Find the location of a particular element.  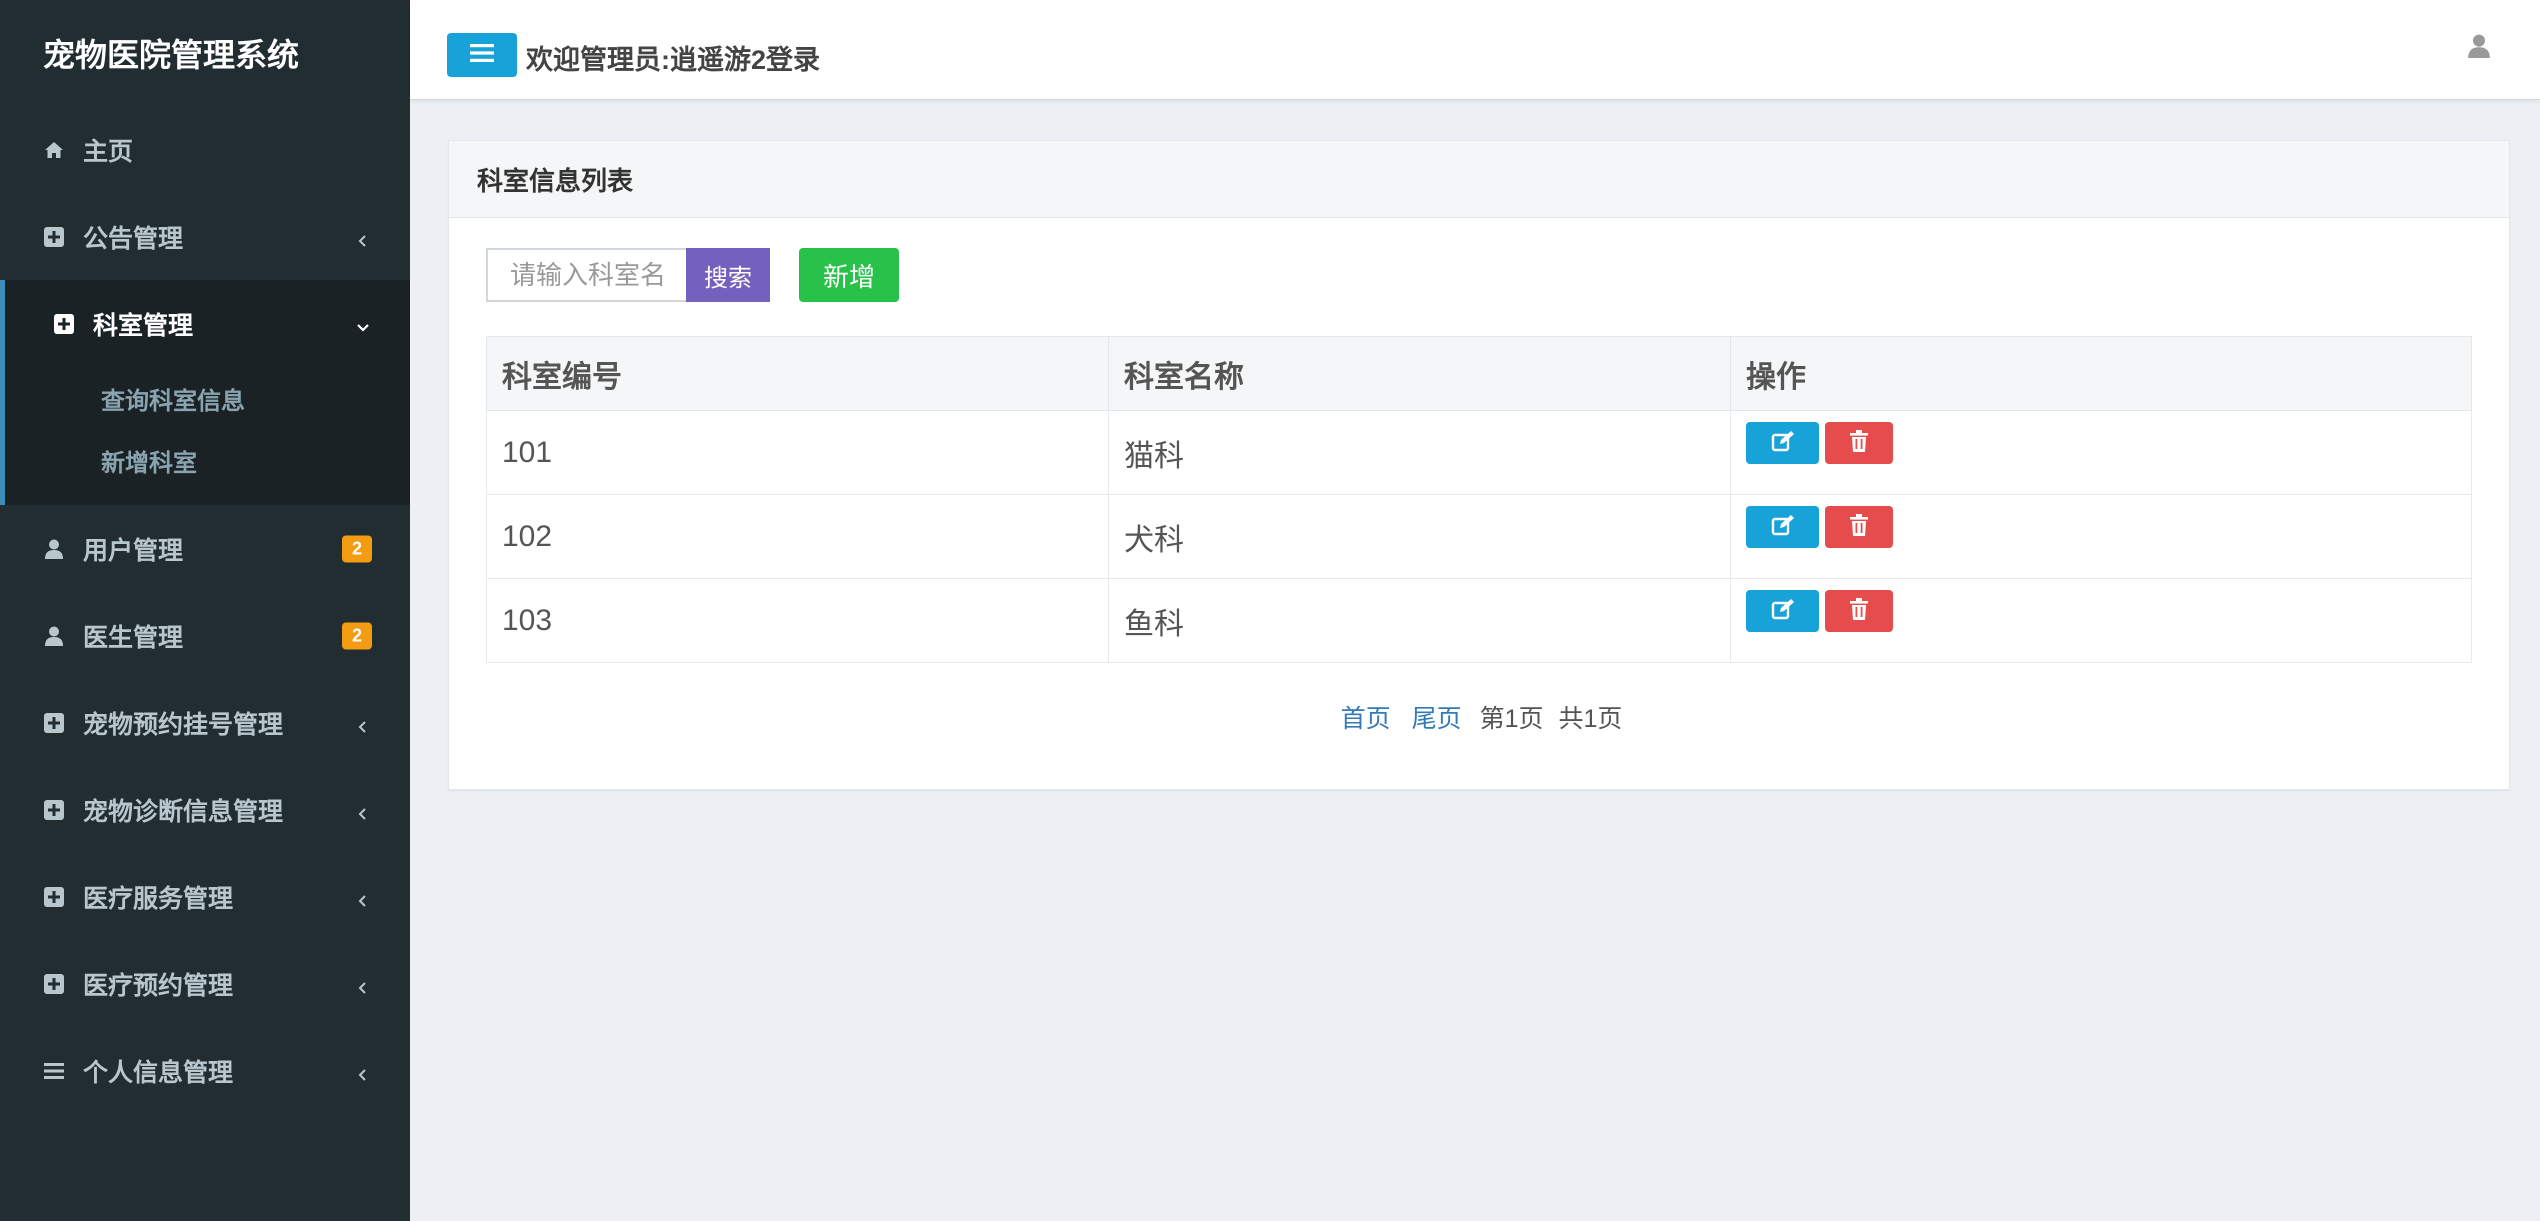

sidebar-submenu-department: 查询科室信息 新增科室 is located at coordinates (207, 436).